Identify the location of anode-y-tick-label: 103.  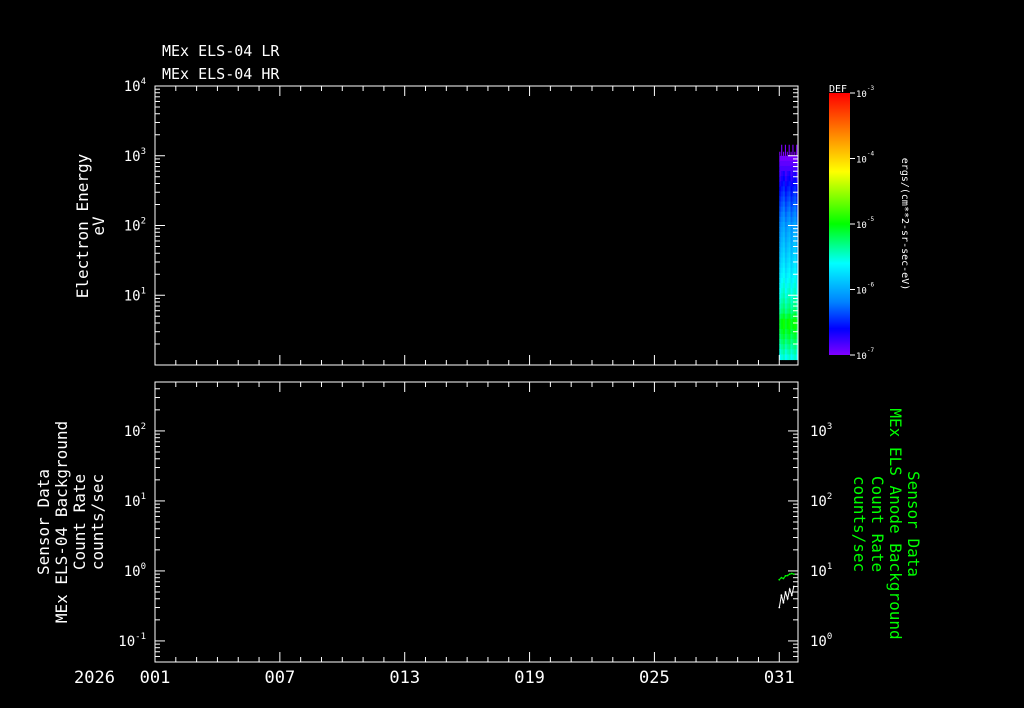
(821, 431).